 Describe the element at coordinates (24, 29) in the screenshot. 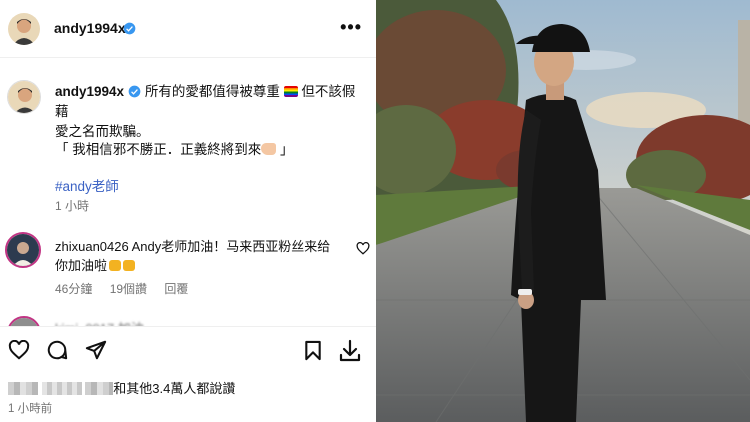

I see `author-avatar` at that location.